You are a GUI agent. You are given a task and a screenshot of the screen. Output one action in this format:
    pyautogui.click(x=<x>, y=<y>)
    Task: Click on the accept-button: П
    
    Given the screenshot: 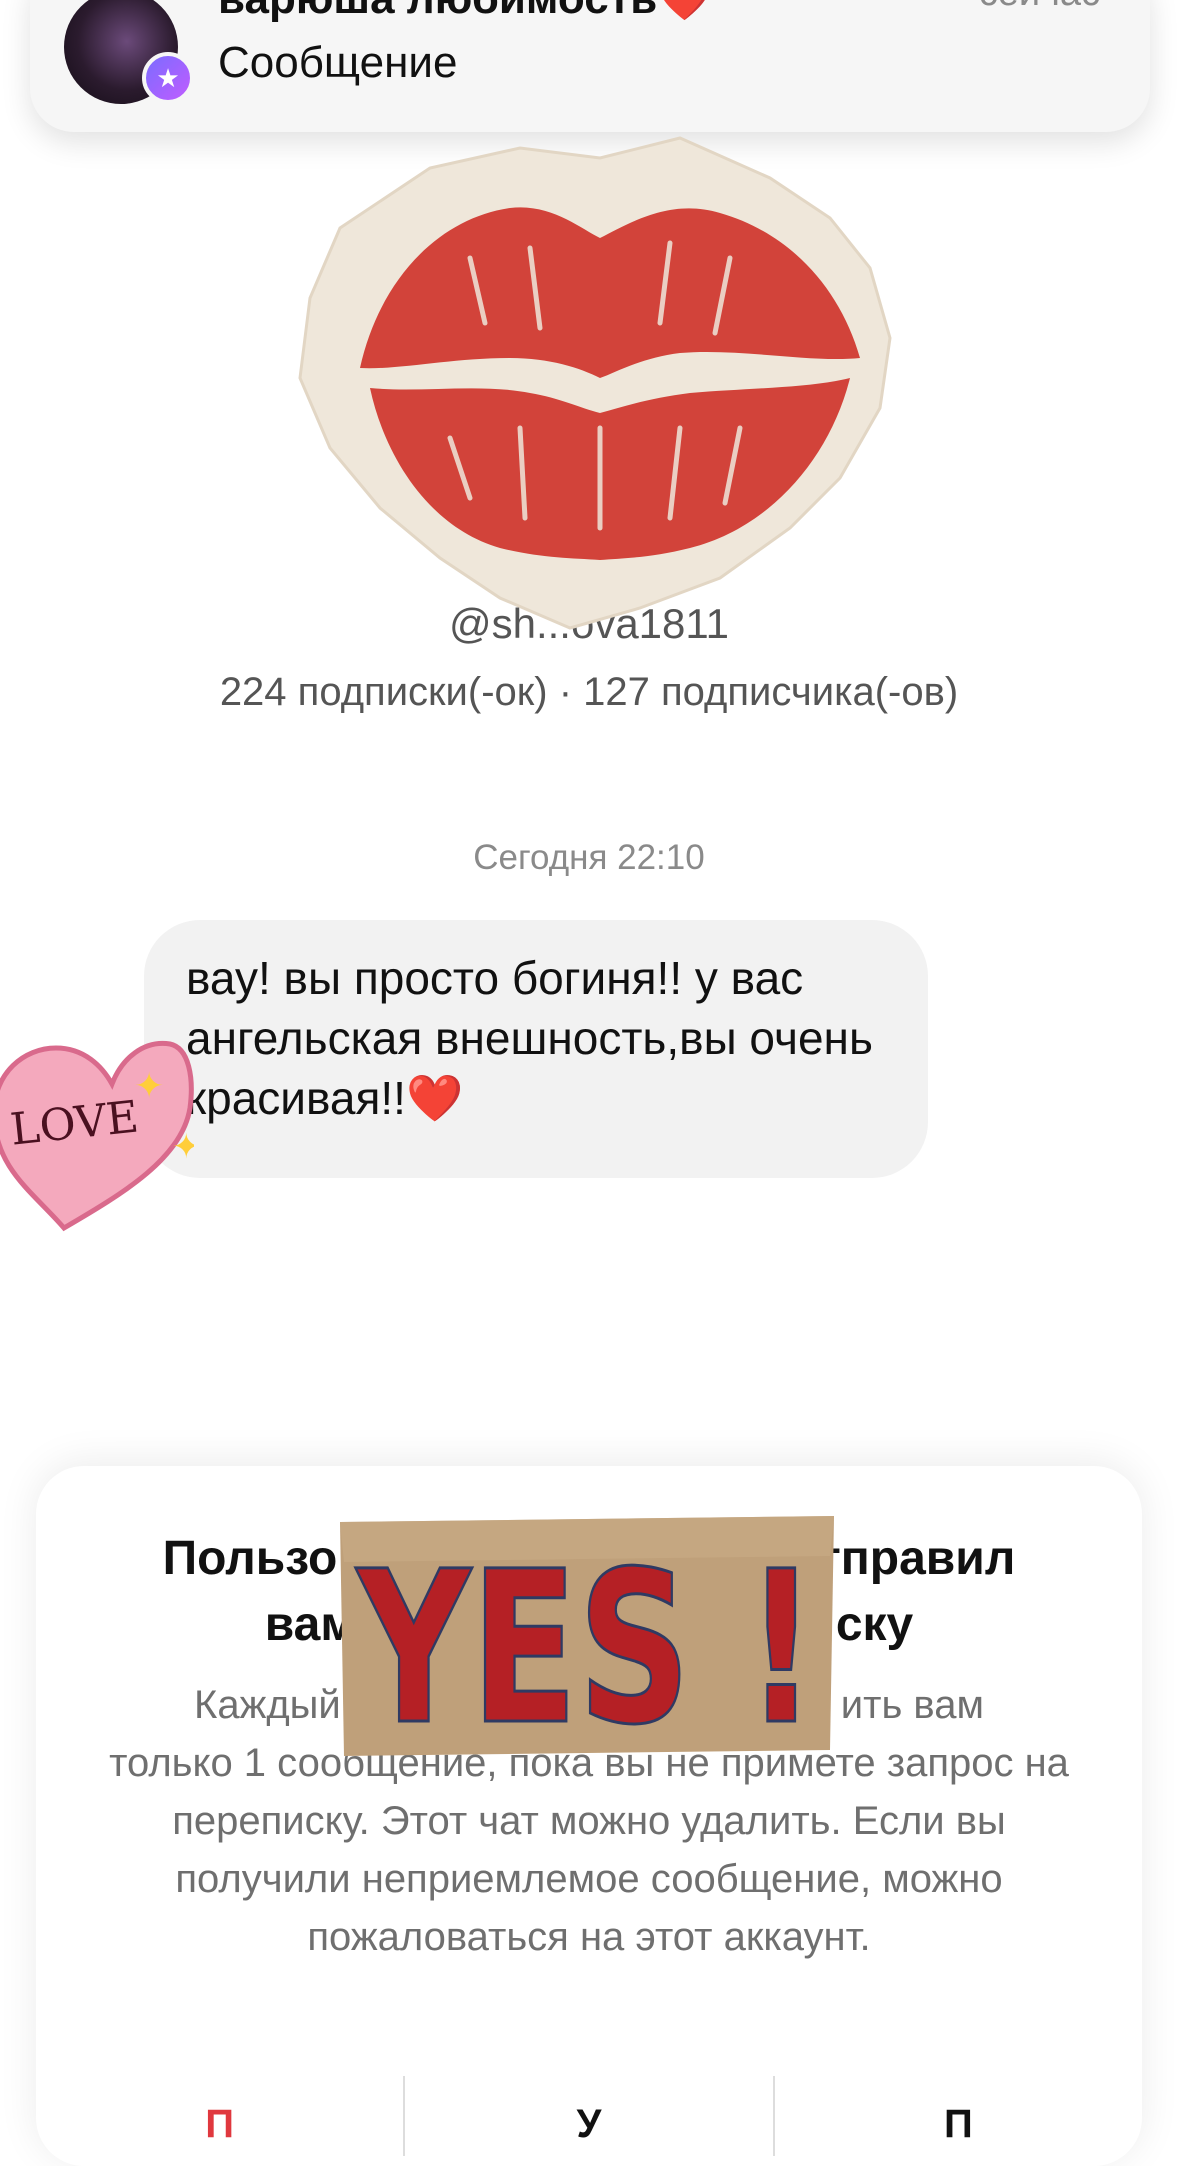 What is the action you would take?
    pyautogui.click(x=958, y=2112)
    